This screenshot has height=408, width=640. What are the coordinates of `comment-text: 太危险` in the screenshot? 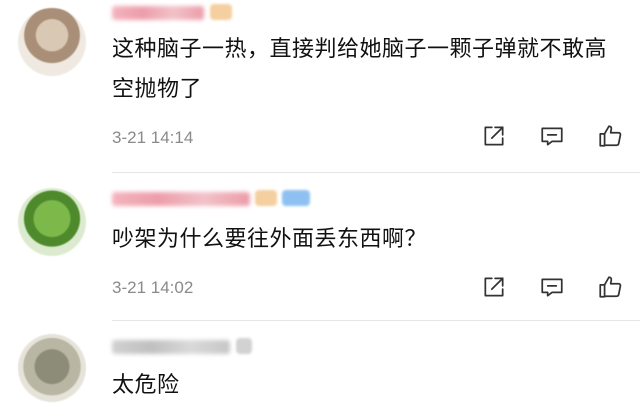 It's located at (146, 385).